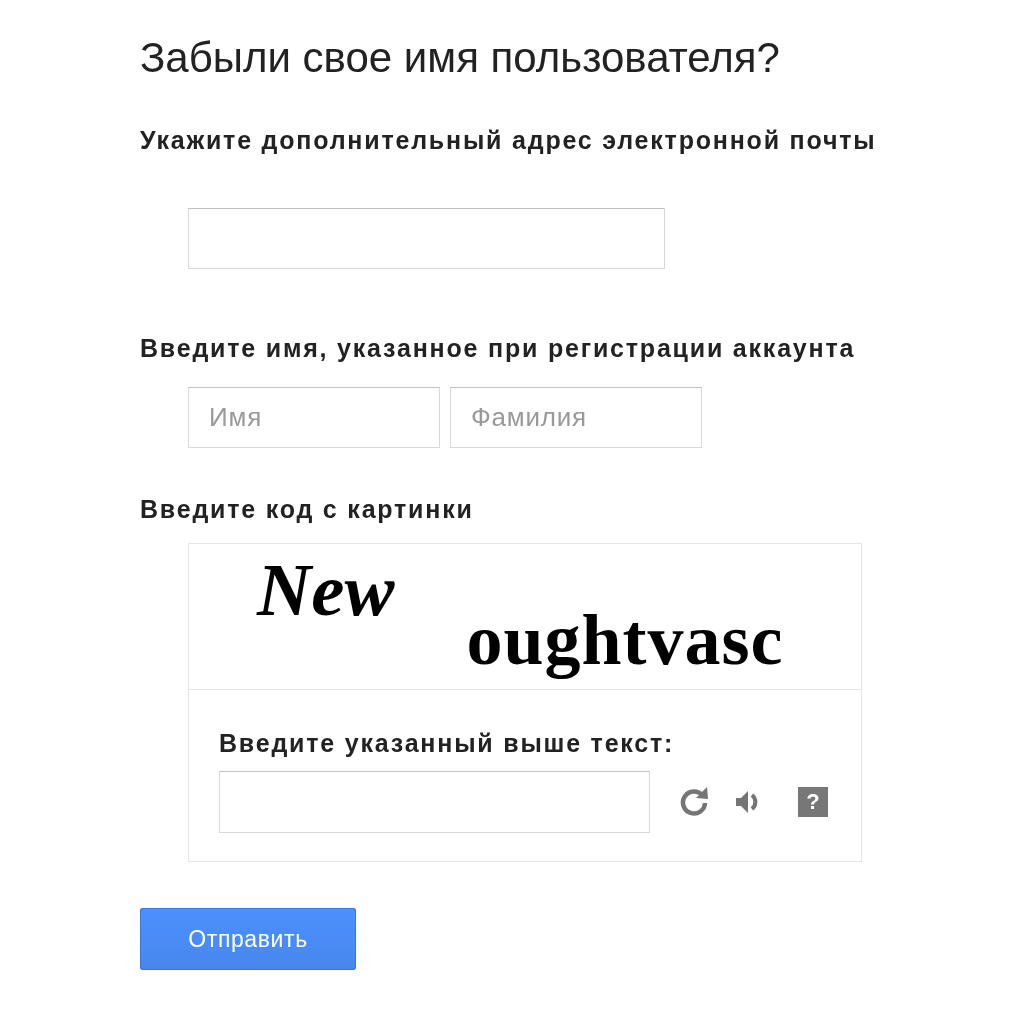 The width and height of the screenshot is (1024, 1015). Describe the element at coordinates (248, 939) in the screenshot. I see `submit-button: Отправить` at that location.